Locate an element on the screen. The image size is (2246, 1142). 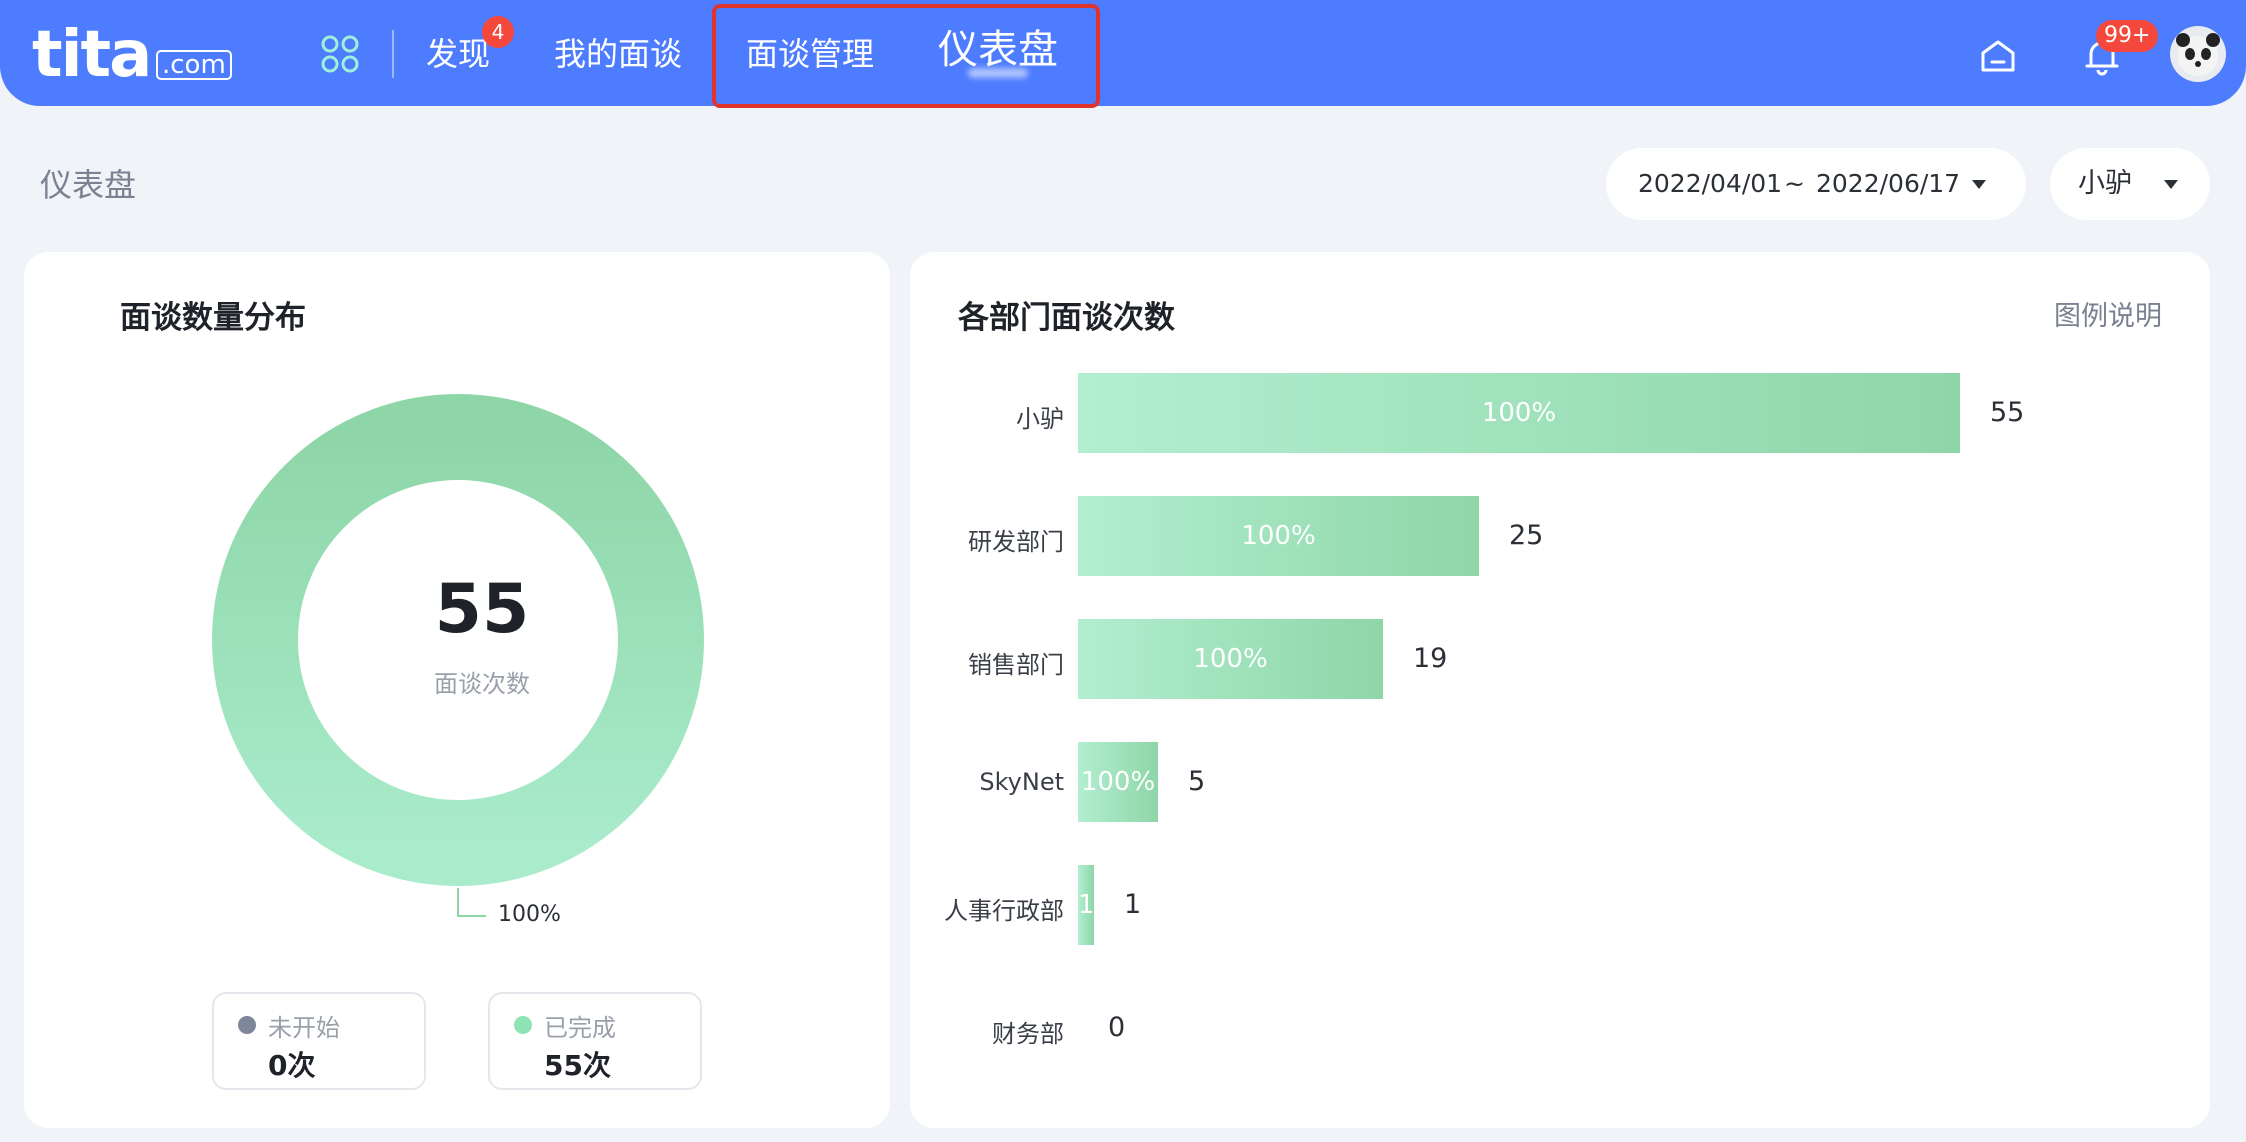
stat-value: 55次 is located at coordinates (577, 1065).